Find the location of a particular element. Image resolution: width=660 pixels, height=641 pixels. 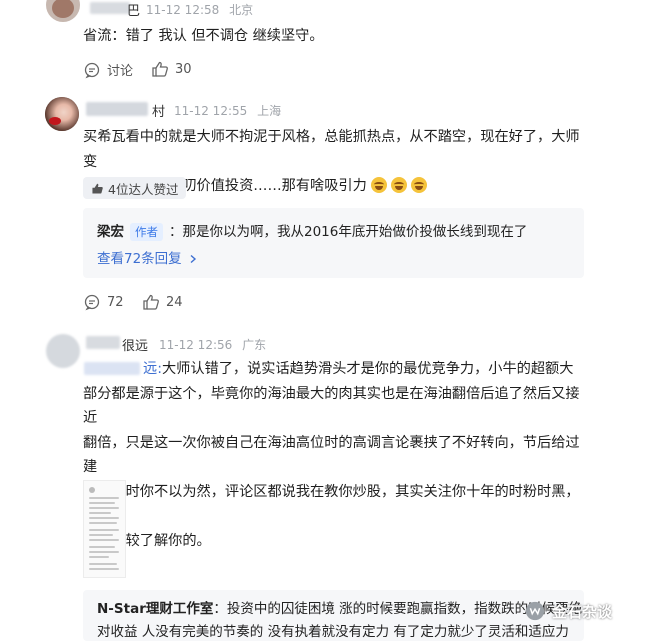

reply-line: 梁宏 作者 ：那是你以为啊，我从2016年底开始做价投做长线到现在了 is located at coordinates (312, 230).